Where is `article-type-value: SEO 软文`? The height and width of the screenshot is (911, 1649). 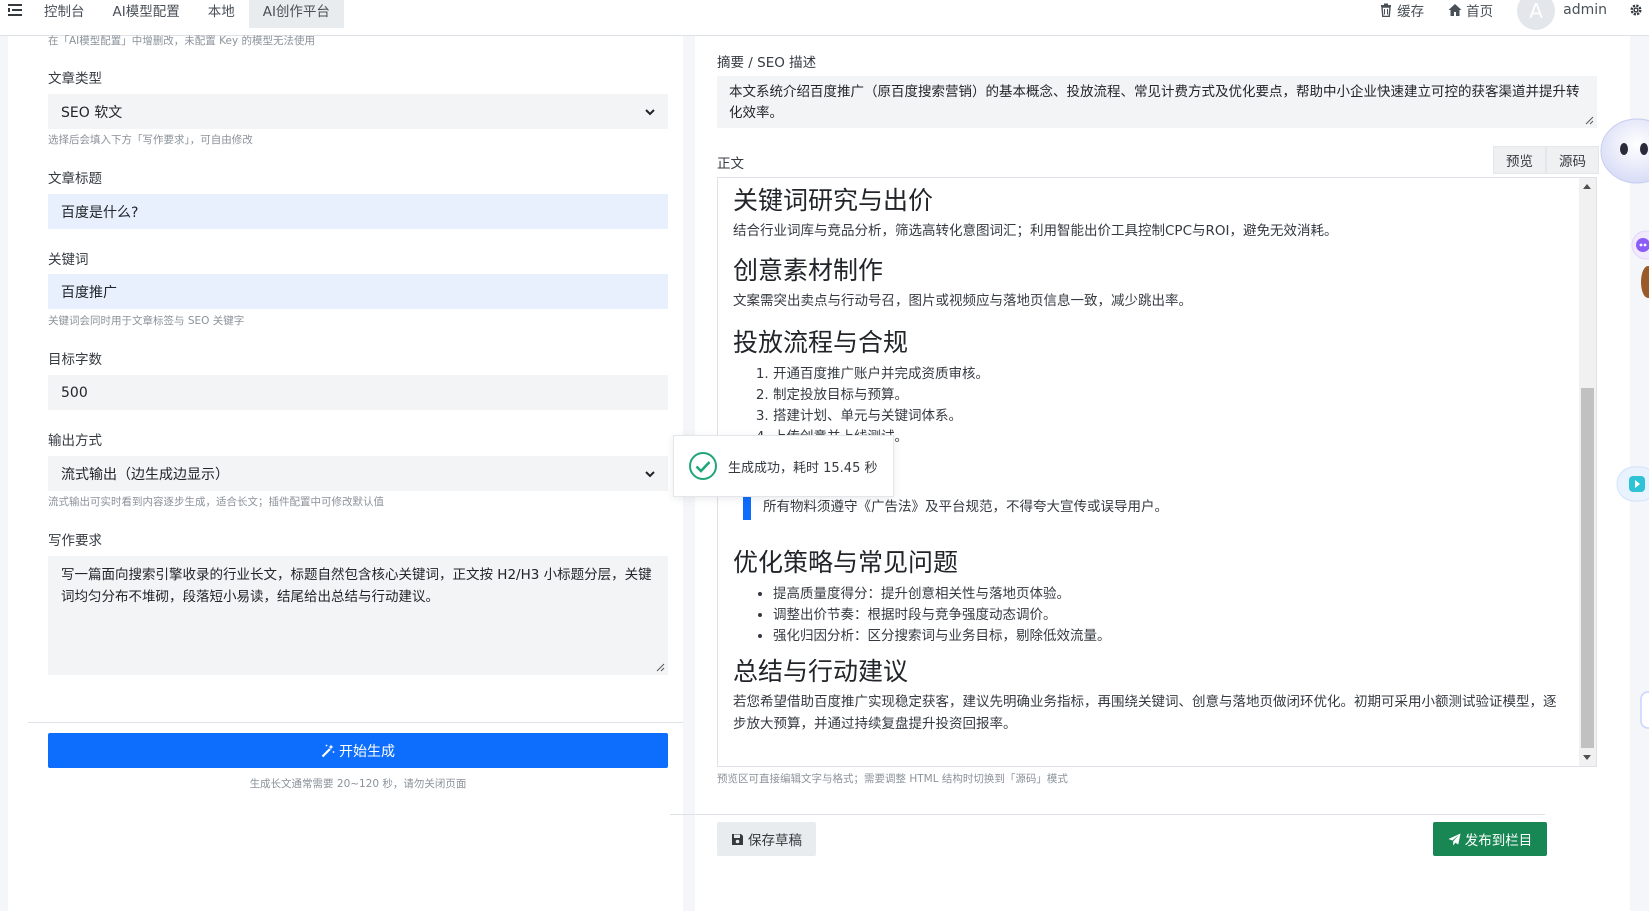 article-type-value: SEO 软文 is located at coordinates (92, 112).